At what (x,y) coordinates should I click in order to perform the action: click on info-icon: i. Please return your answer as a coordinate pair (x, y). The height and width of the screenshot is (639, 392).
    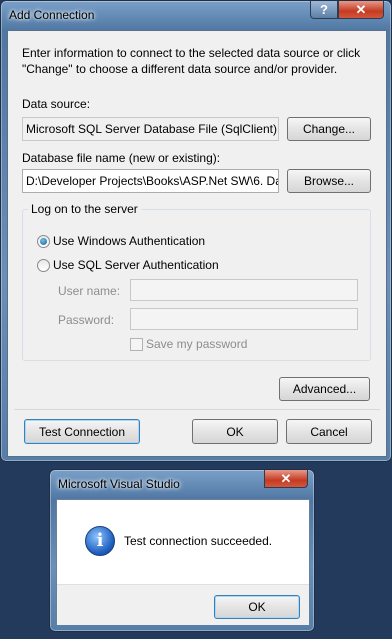
    Looking at the image, I should click on (100, 541).